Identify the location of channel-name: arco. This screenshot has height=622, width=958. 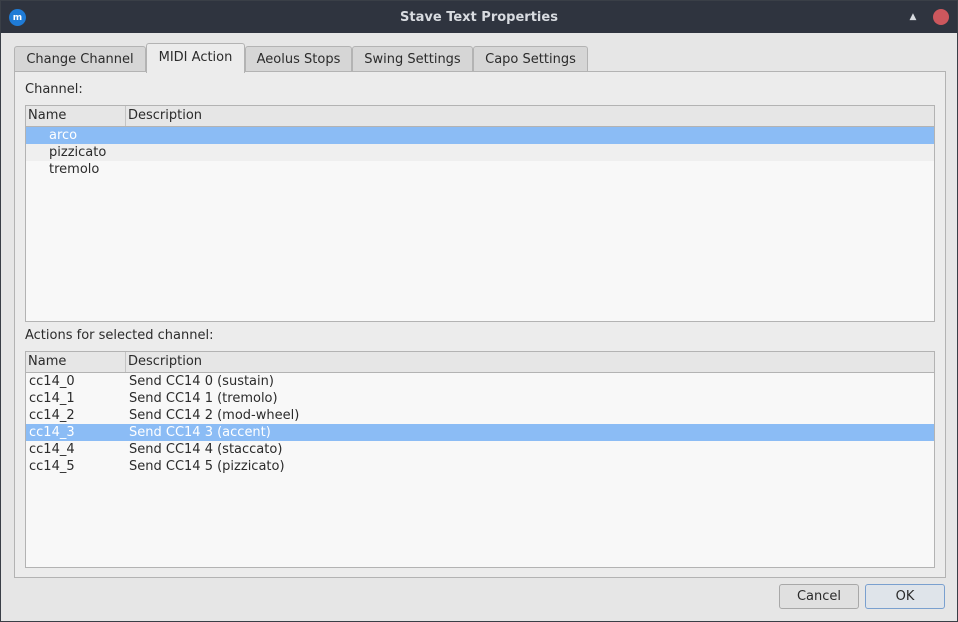
(63, 135).